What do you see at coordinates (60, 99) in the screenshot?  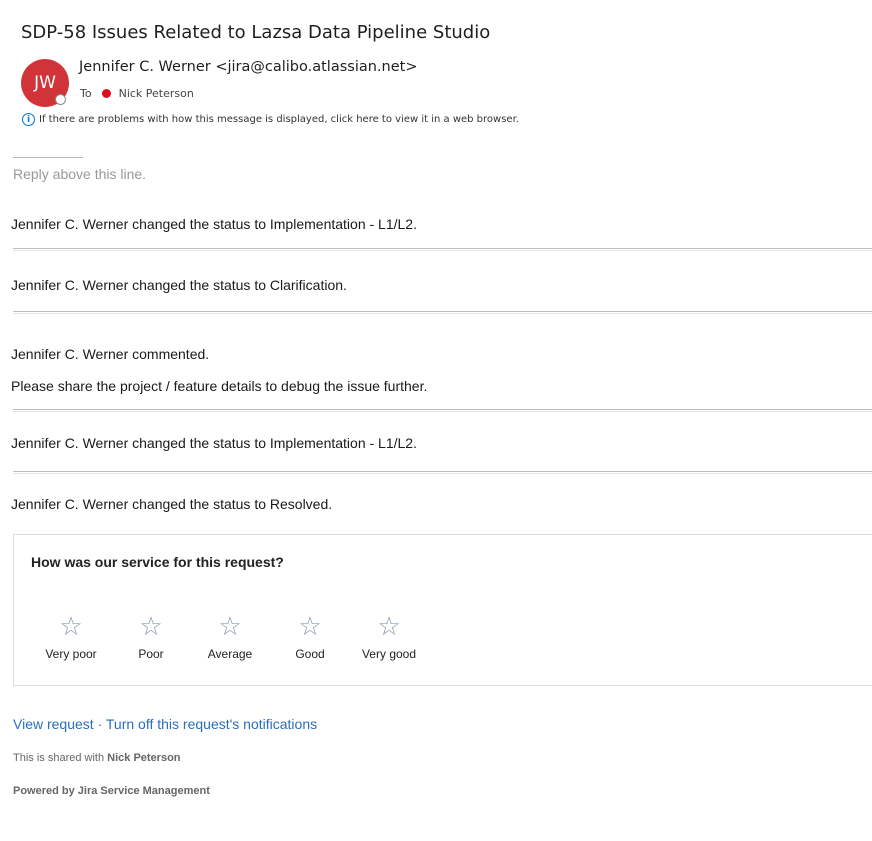 I see `presence-status-icon` at bounding box center [60, 99].